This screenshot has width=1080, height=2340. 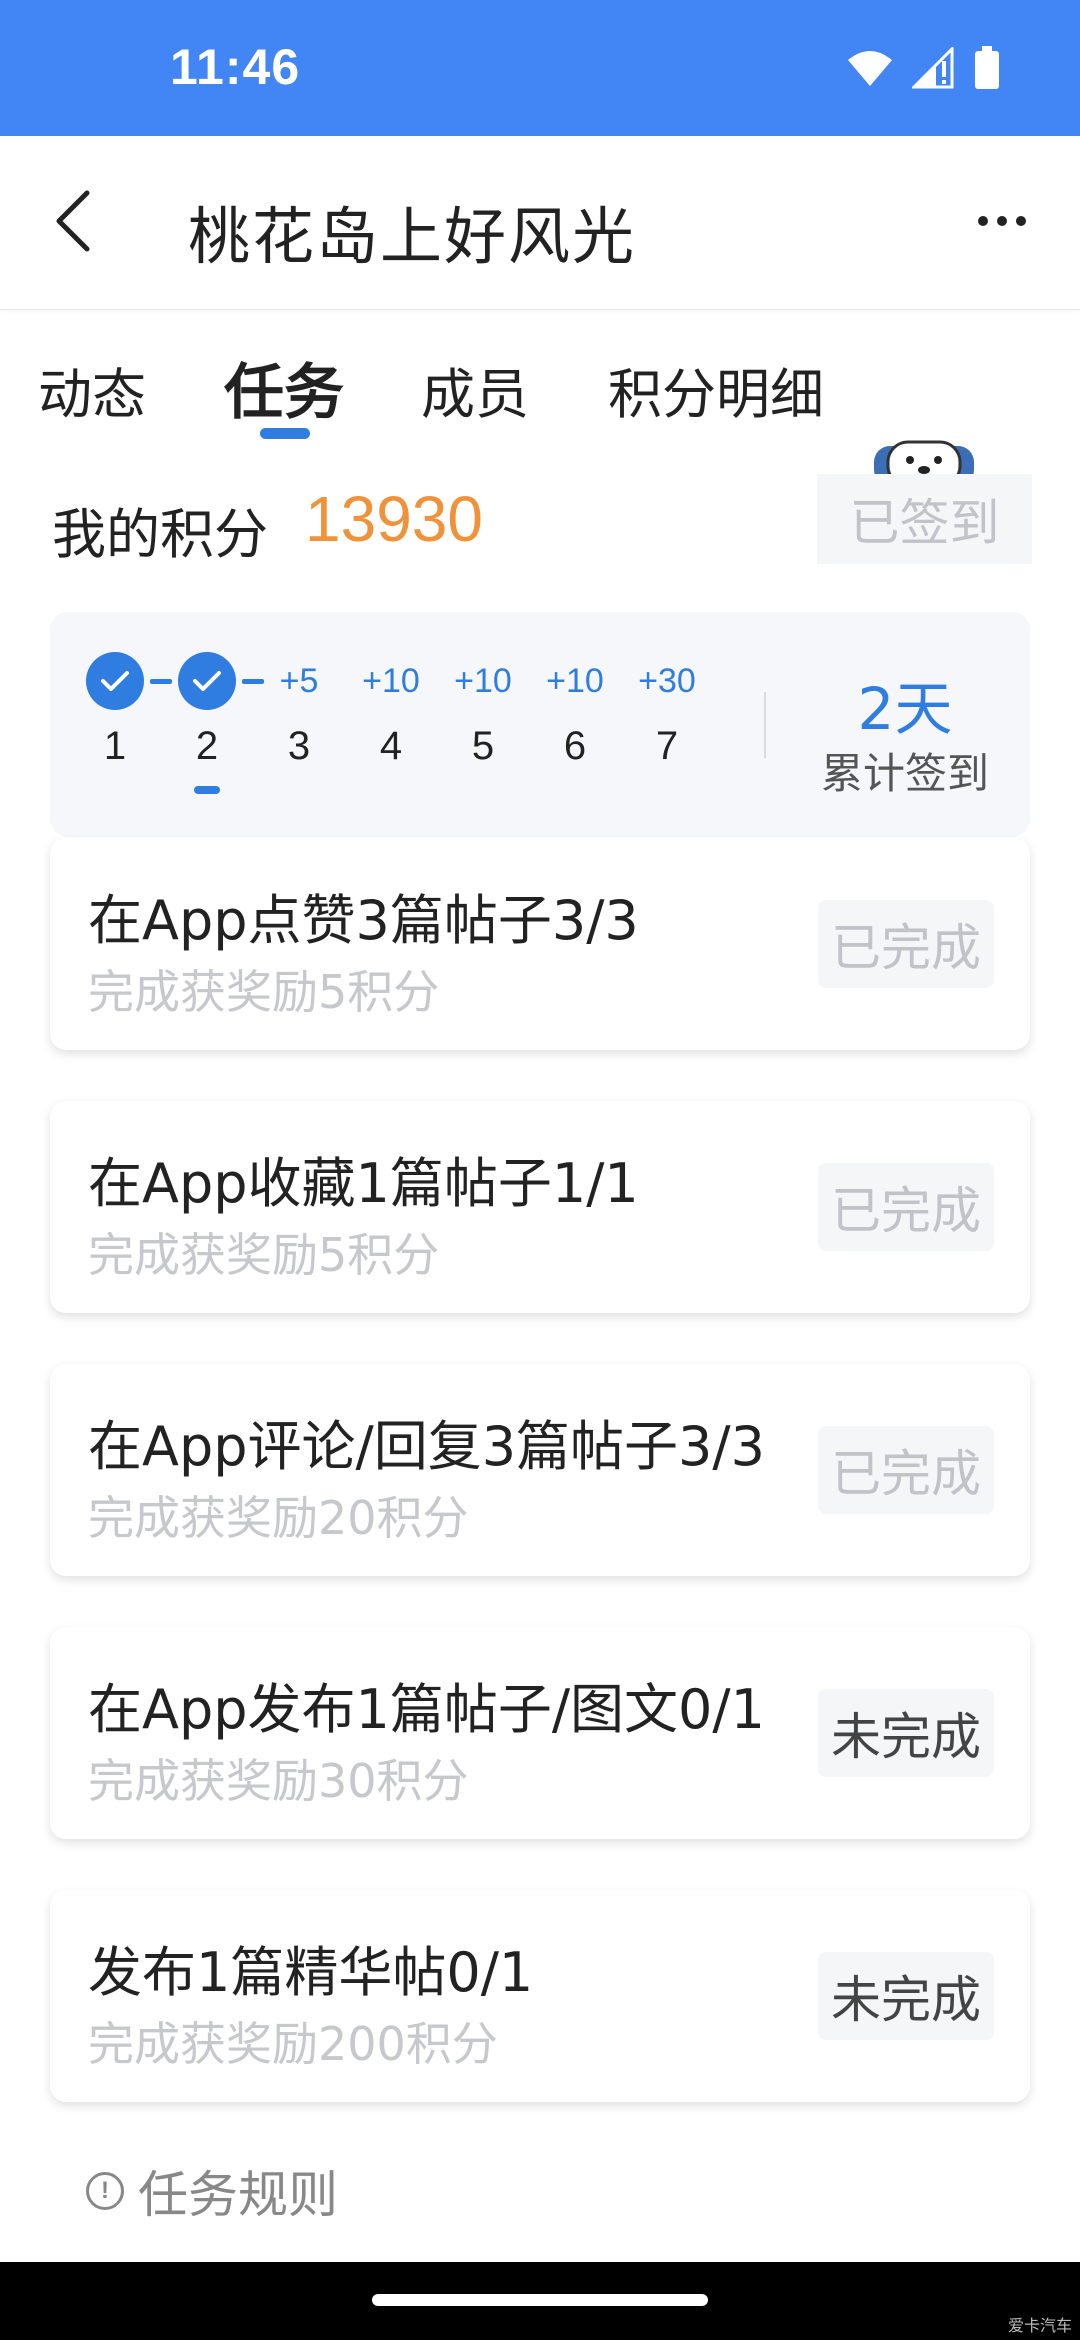 What do you see at coordinates (238, 2195) in the screenshot?
I see `task-rules-label: 任务规则` at bounding box center [238, 2195].